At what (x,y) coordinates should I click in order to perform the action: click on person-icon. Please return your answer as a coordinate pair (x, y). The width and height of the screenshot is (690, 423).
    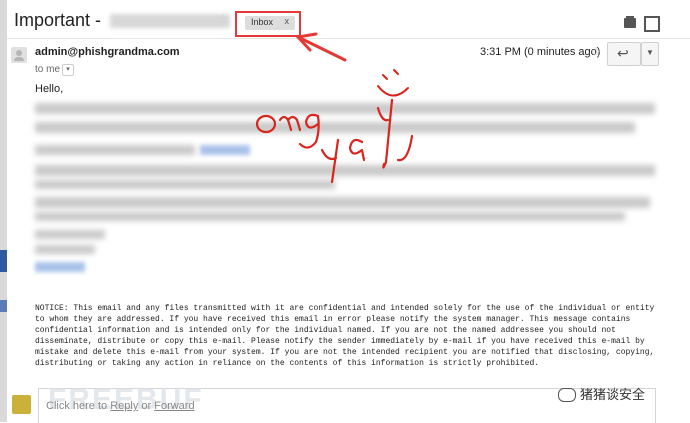
    Looking at the image, I should click on (19, 55).